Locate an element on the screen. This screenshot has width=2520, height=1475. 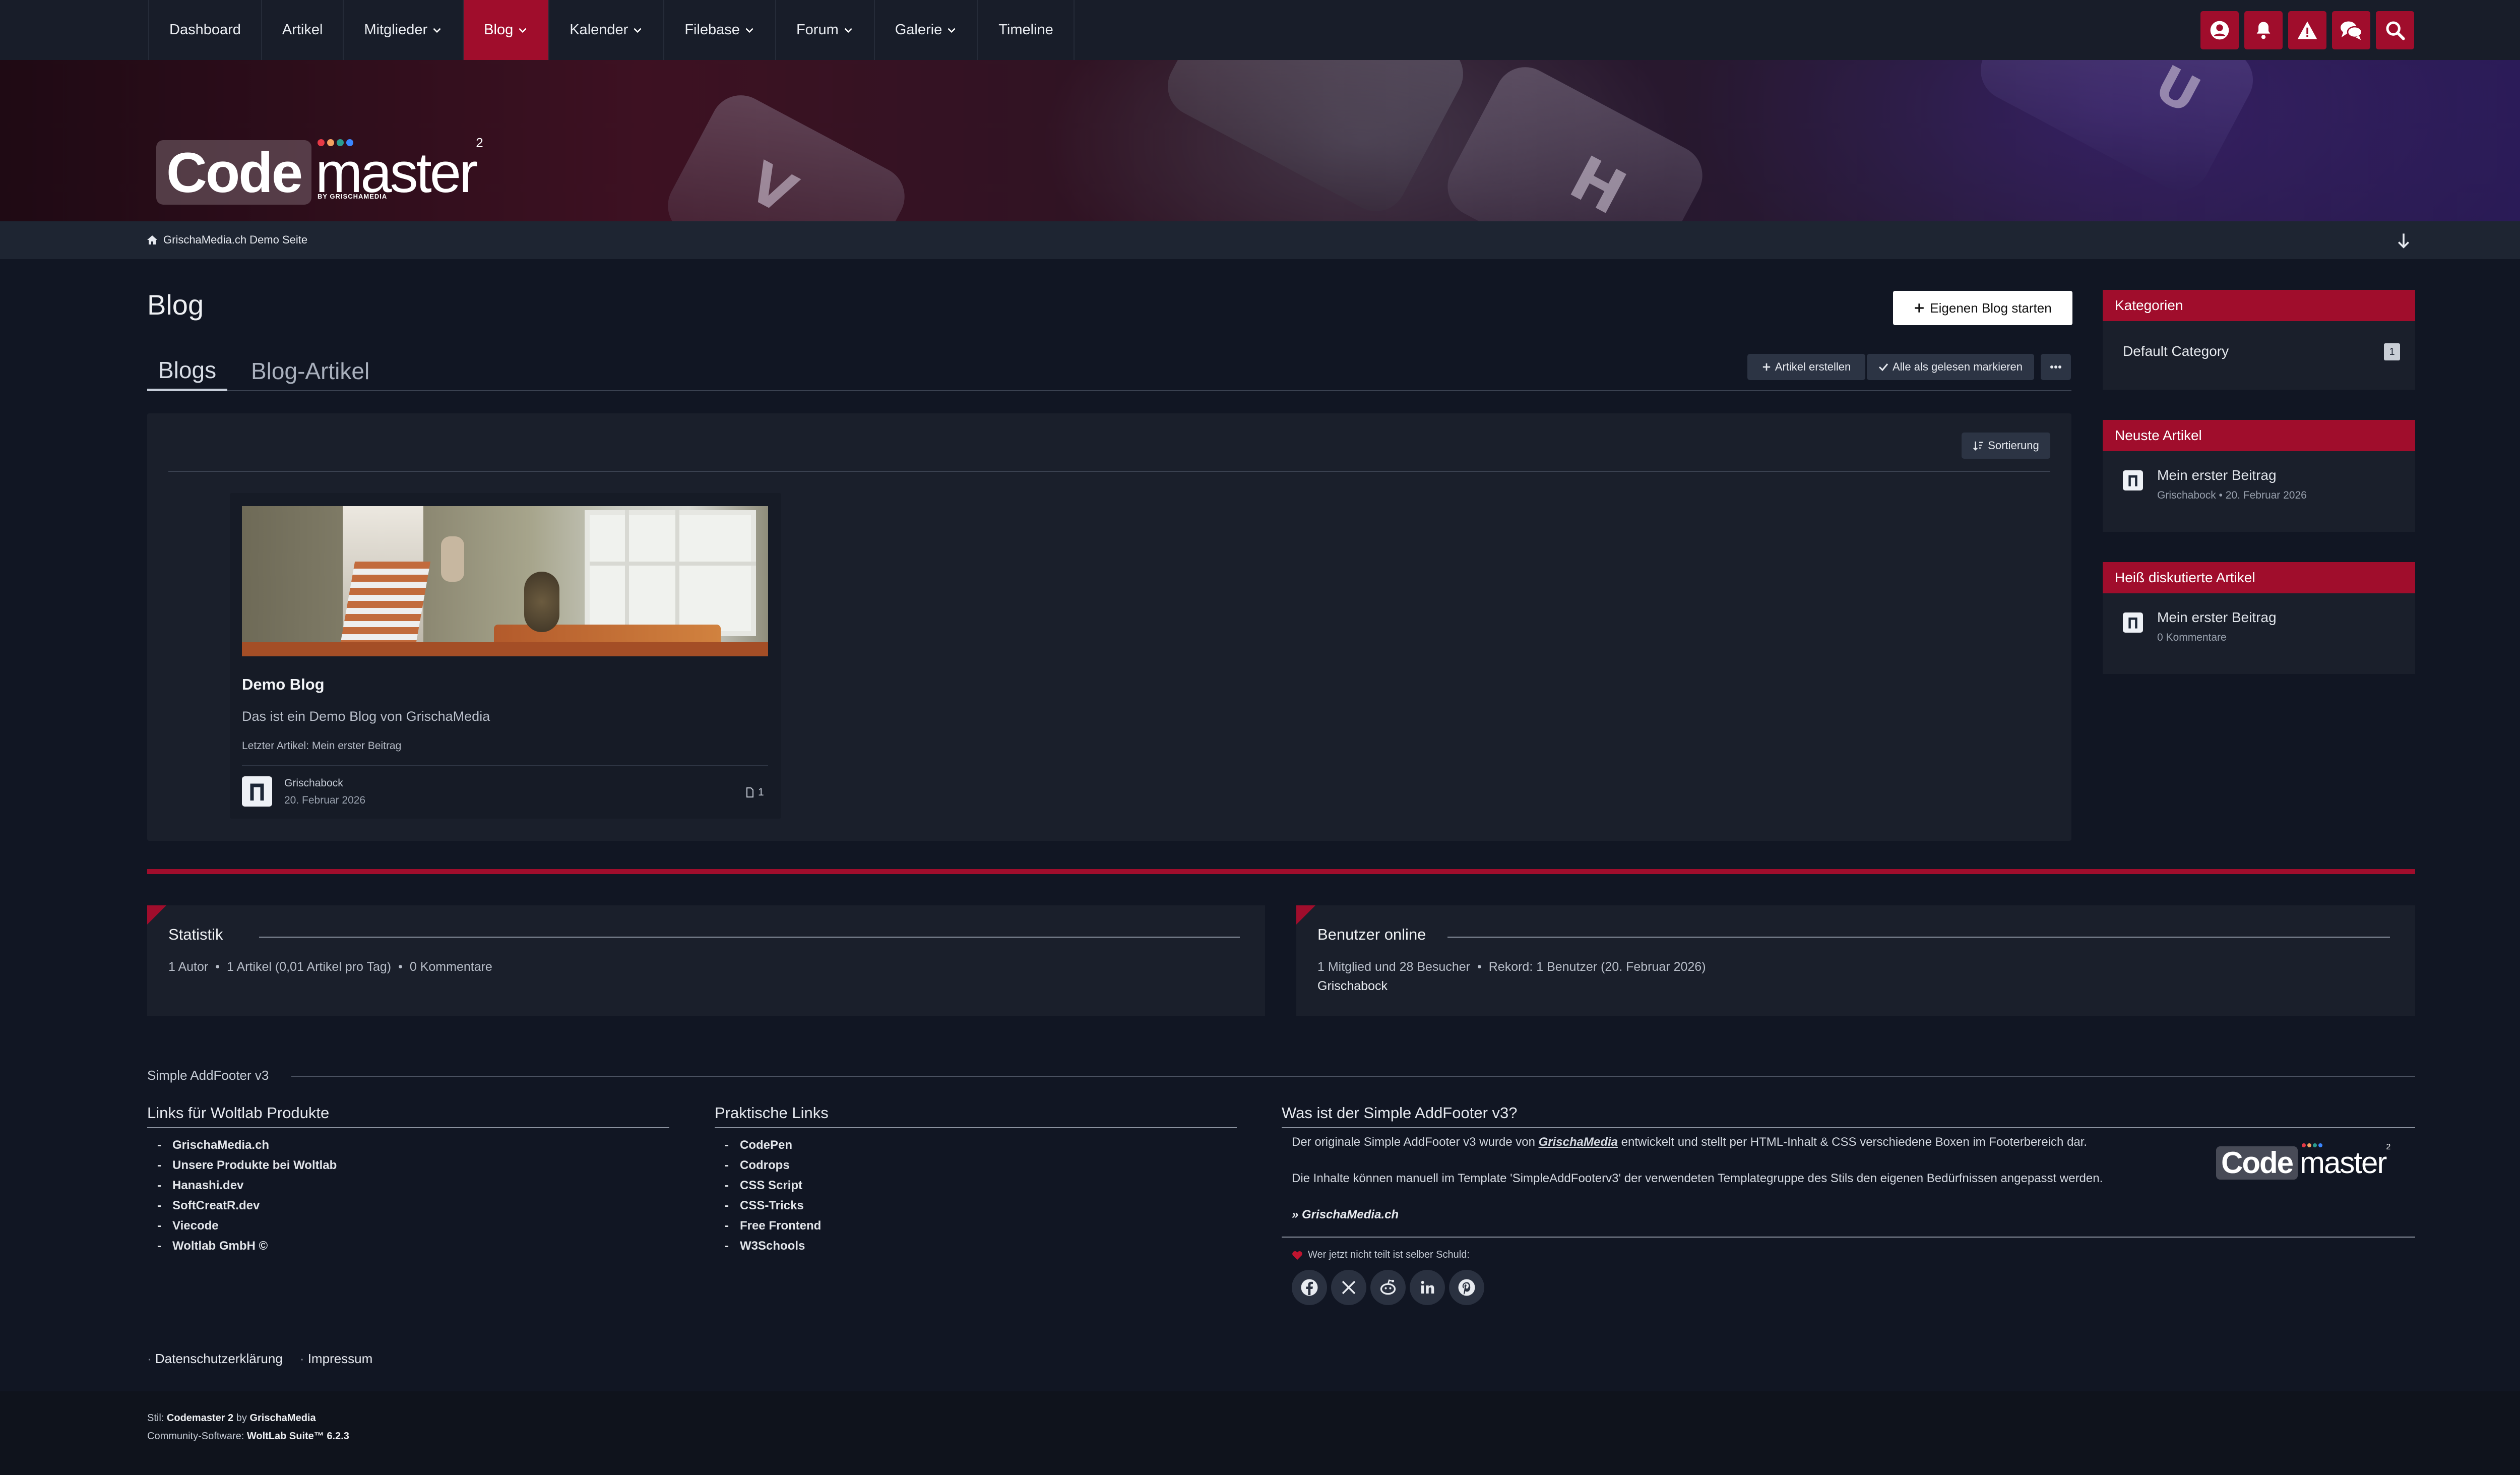
category-count: 1 is located at coordinates (2392, 351).